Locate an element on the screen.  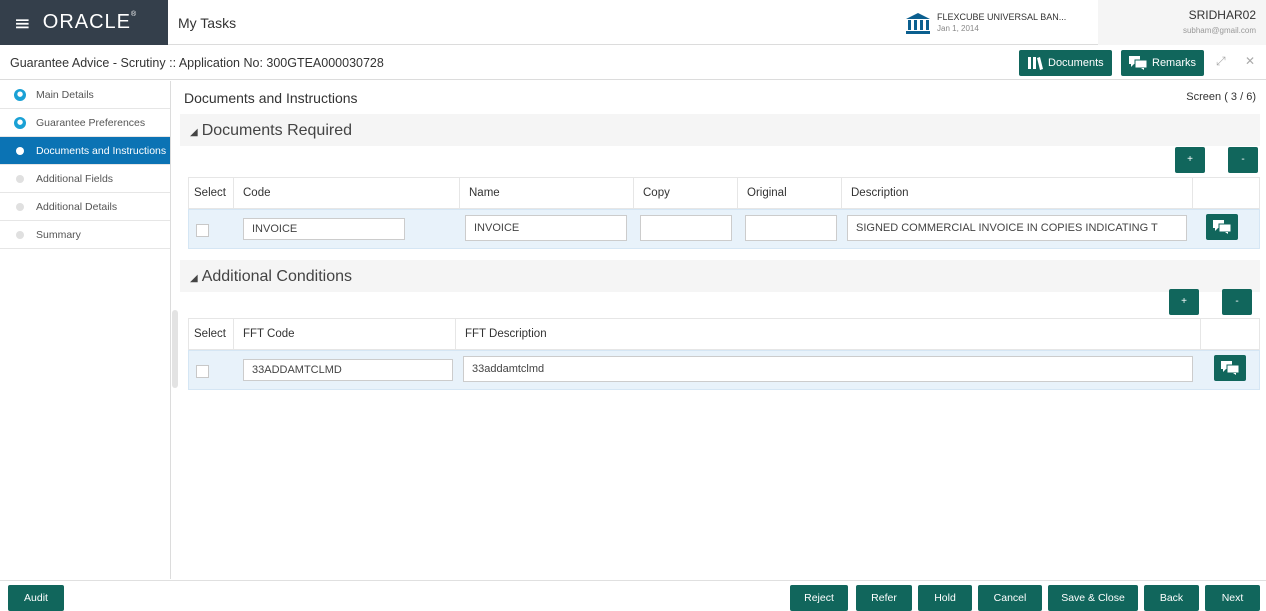
additional-conditions-header: ◢ Additional Conditions is located at coordinates (720, 276).